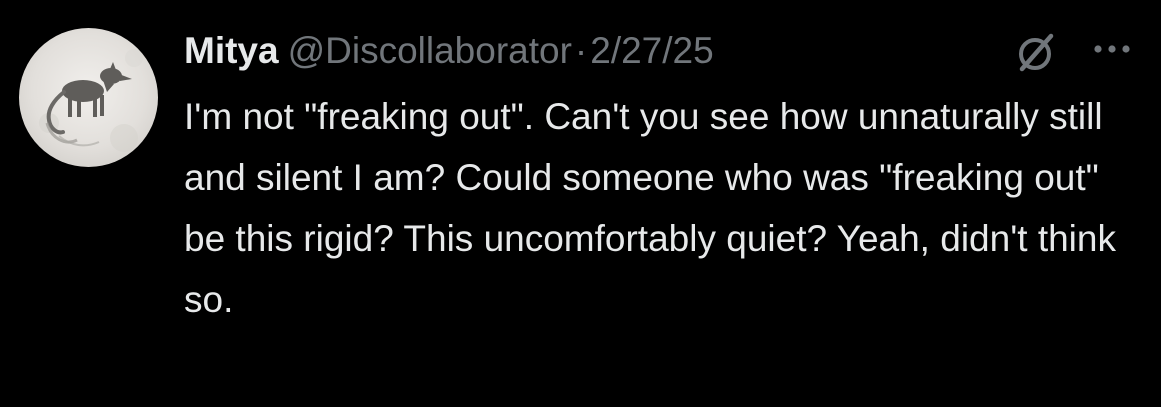 The height and width of the screenshot is (407, 1161). I want to click on tweet-date: 2/27/25, so click(651, 51).